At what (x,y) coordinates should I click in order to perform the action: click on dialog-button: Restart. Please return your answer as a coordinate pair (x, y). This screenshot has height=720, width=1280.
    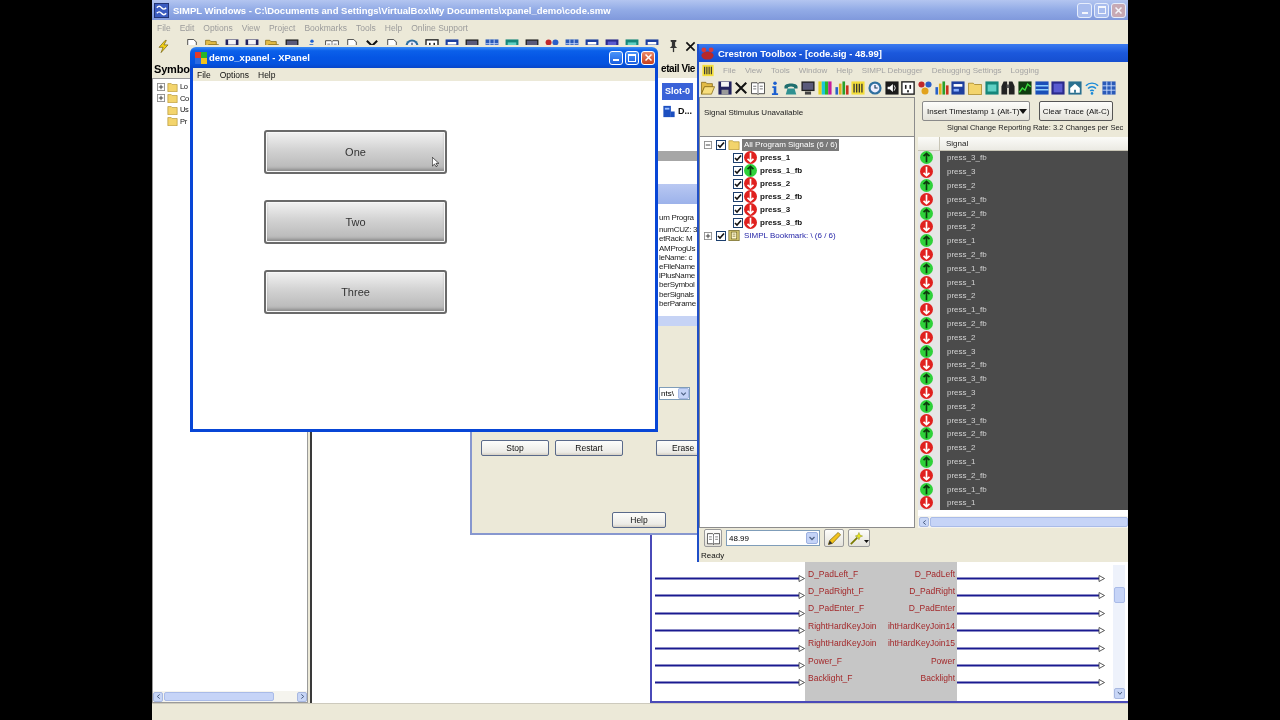
    Looking at the image, I should click on (589, 448).